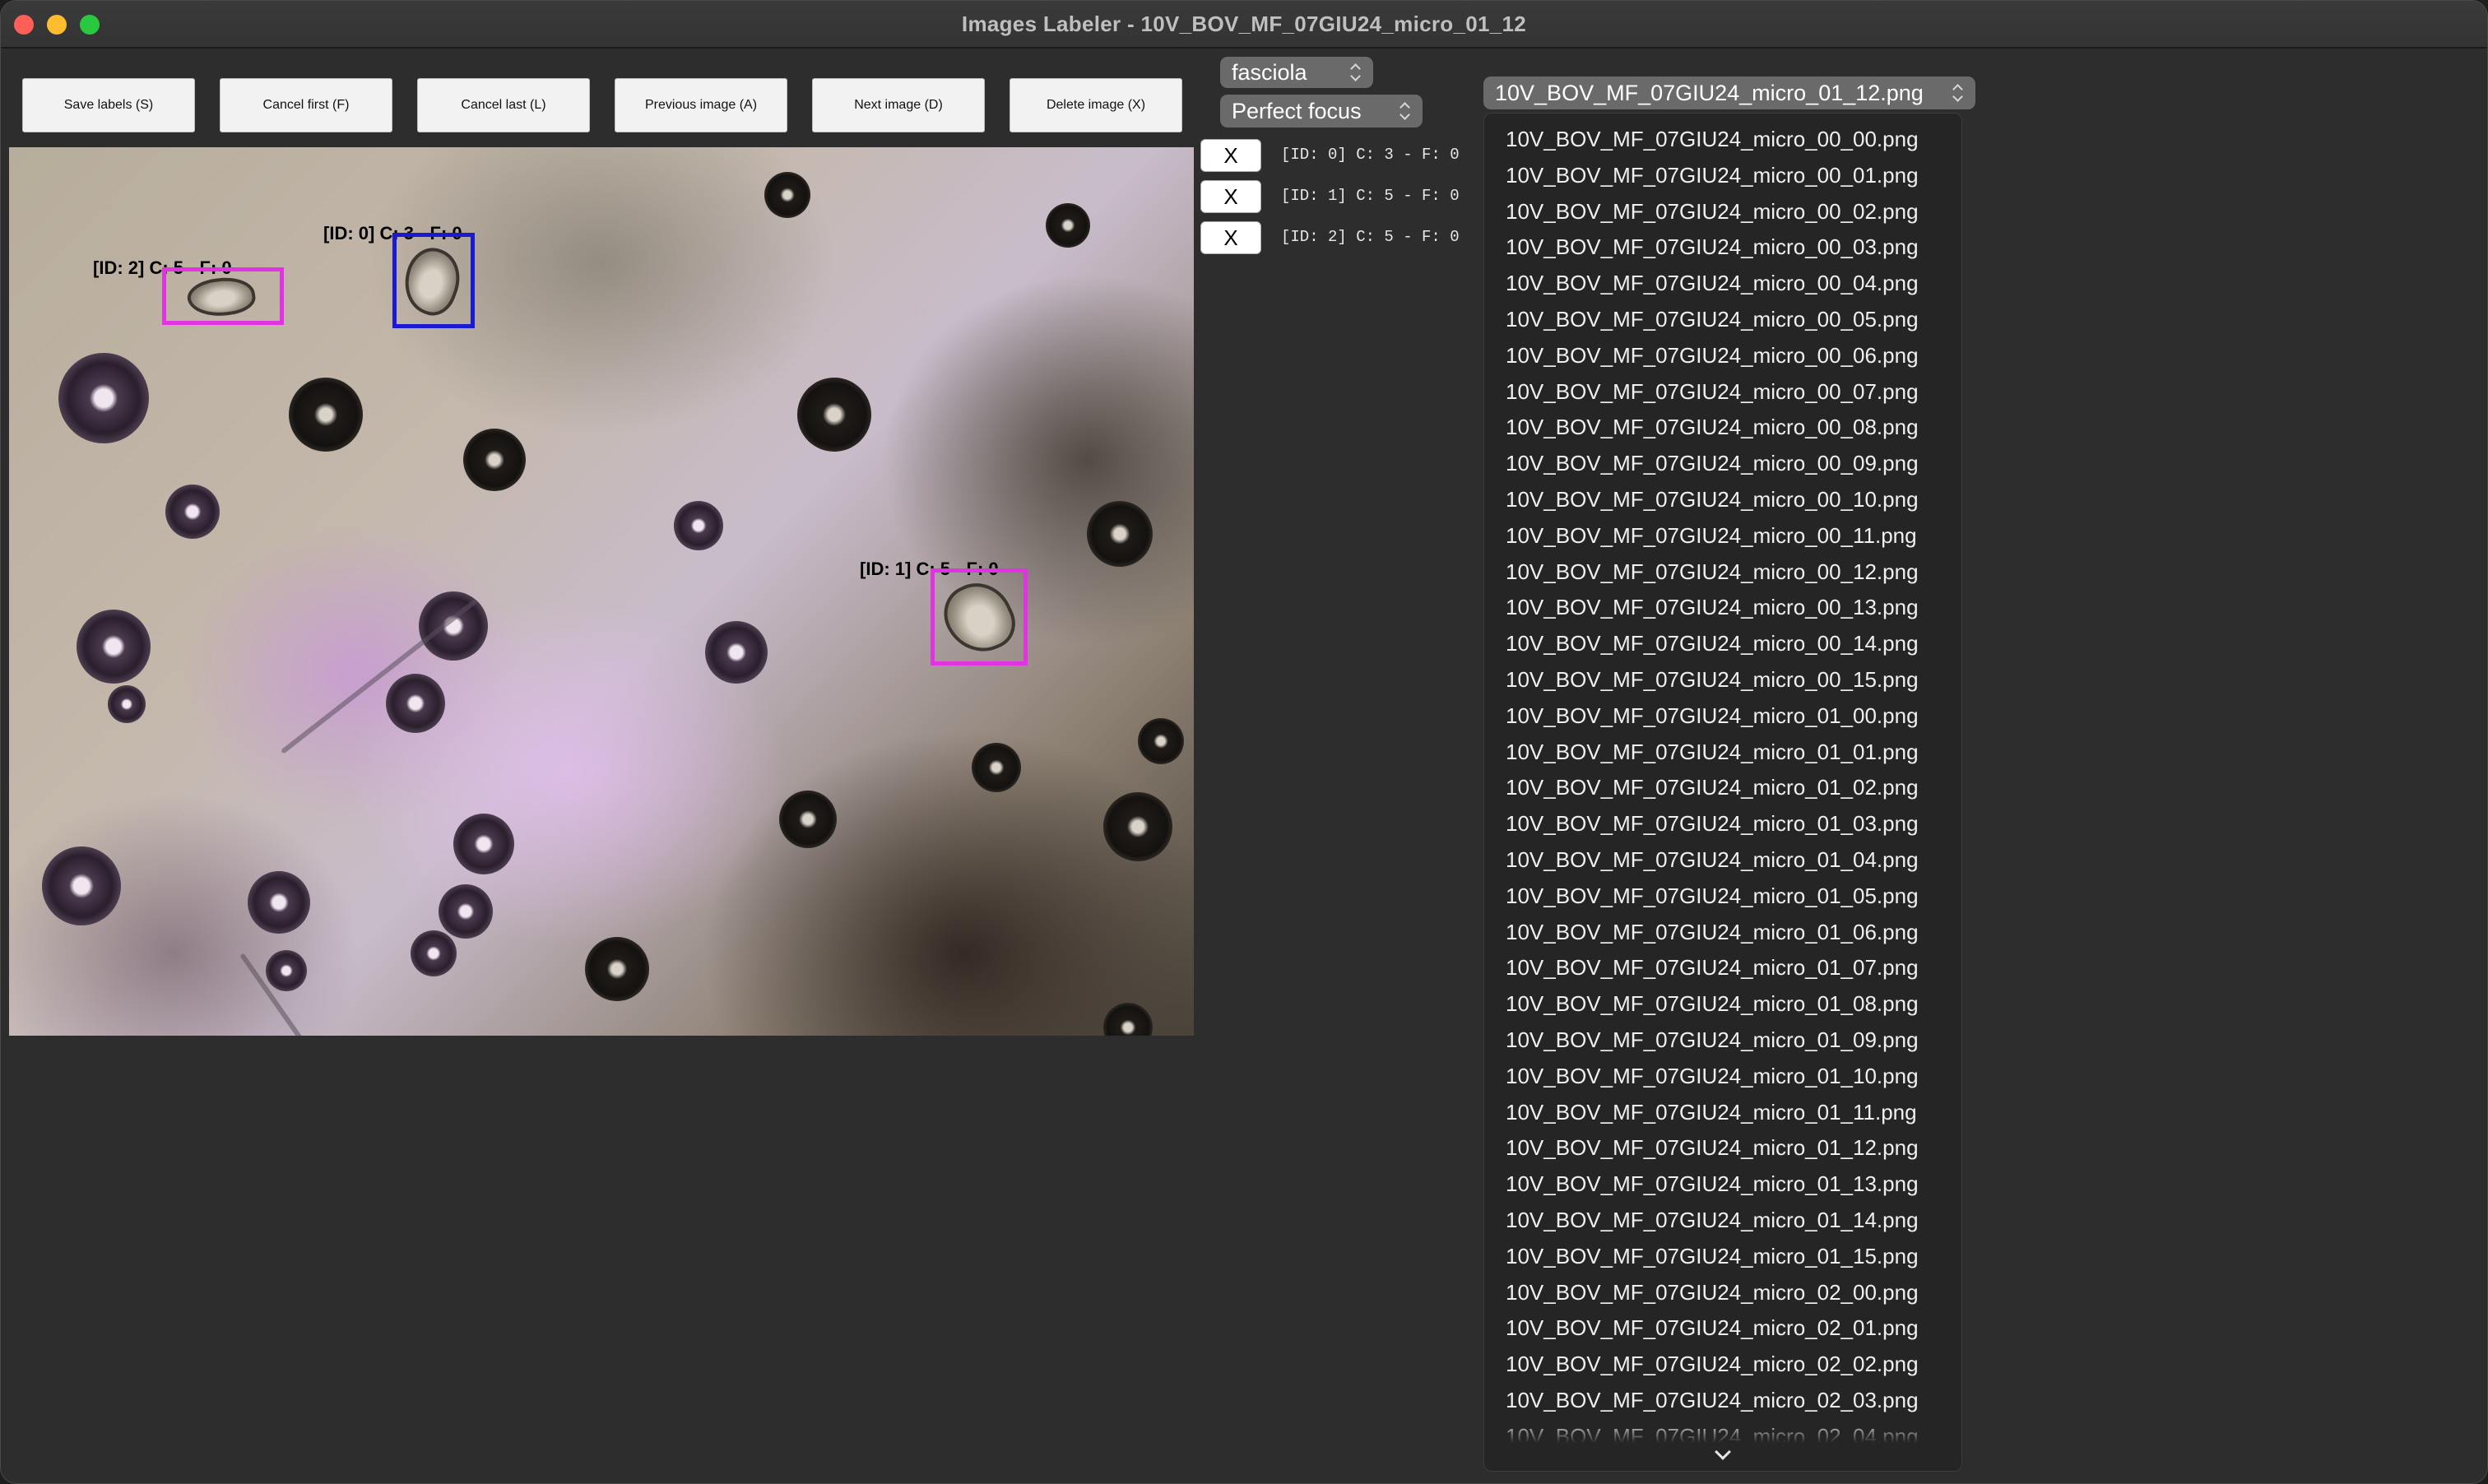 The height and width of the screenshot is (1484, 2488). What do you see at coordinates (1722, 140) in the screenshot?
I see `file-menu-item: 10V_BOV_MF_07GIU24_micro_00_00.png` at bounding box center [1722, 140].